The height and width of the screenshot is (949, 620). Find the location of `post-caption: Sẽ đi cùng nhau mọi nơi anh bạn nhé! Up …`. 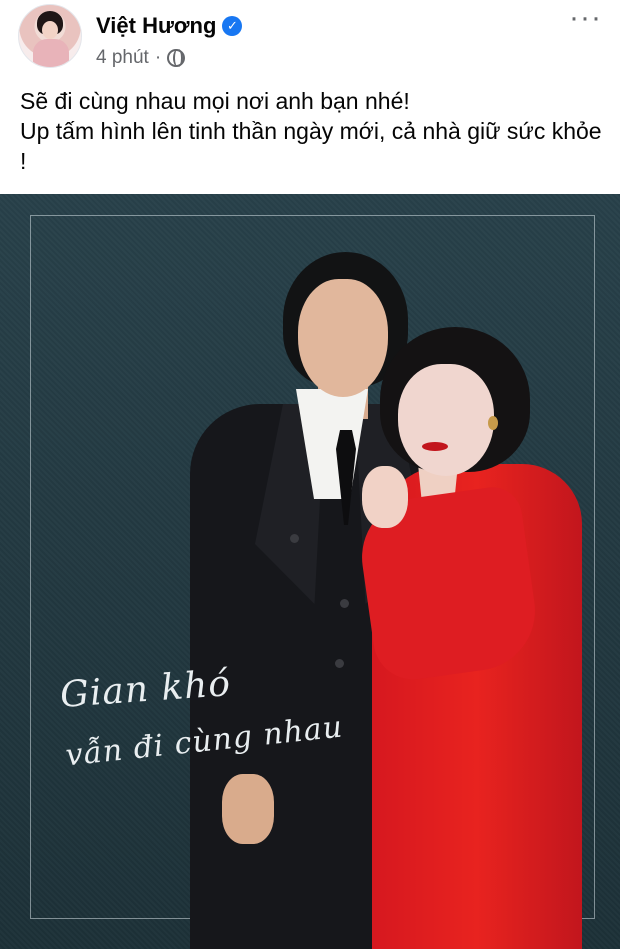

post-caption: Sẽ đi cùng nhau mọi nơi anh bạn nhé! Up … is located at coordinates (315, 131).